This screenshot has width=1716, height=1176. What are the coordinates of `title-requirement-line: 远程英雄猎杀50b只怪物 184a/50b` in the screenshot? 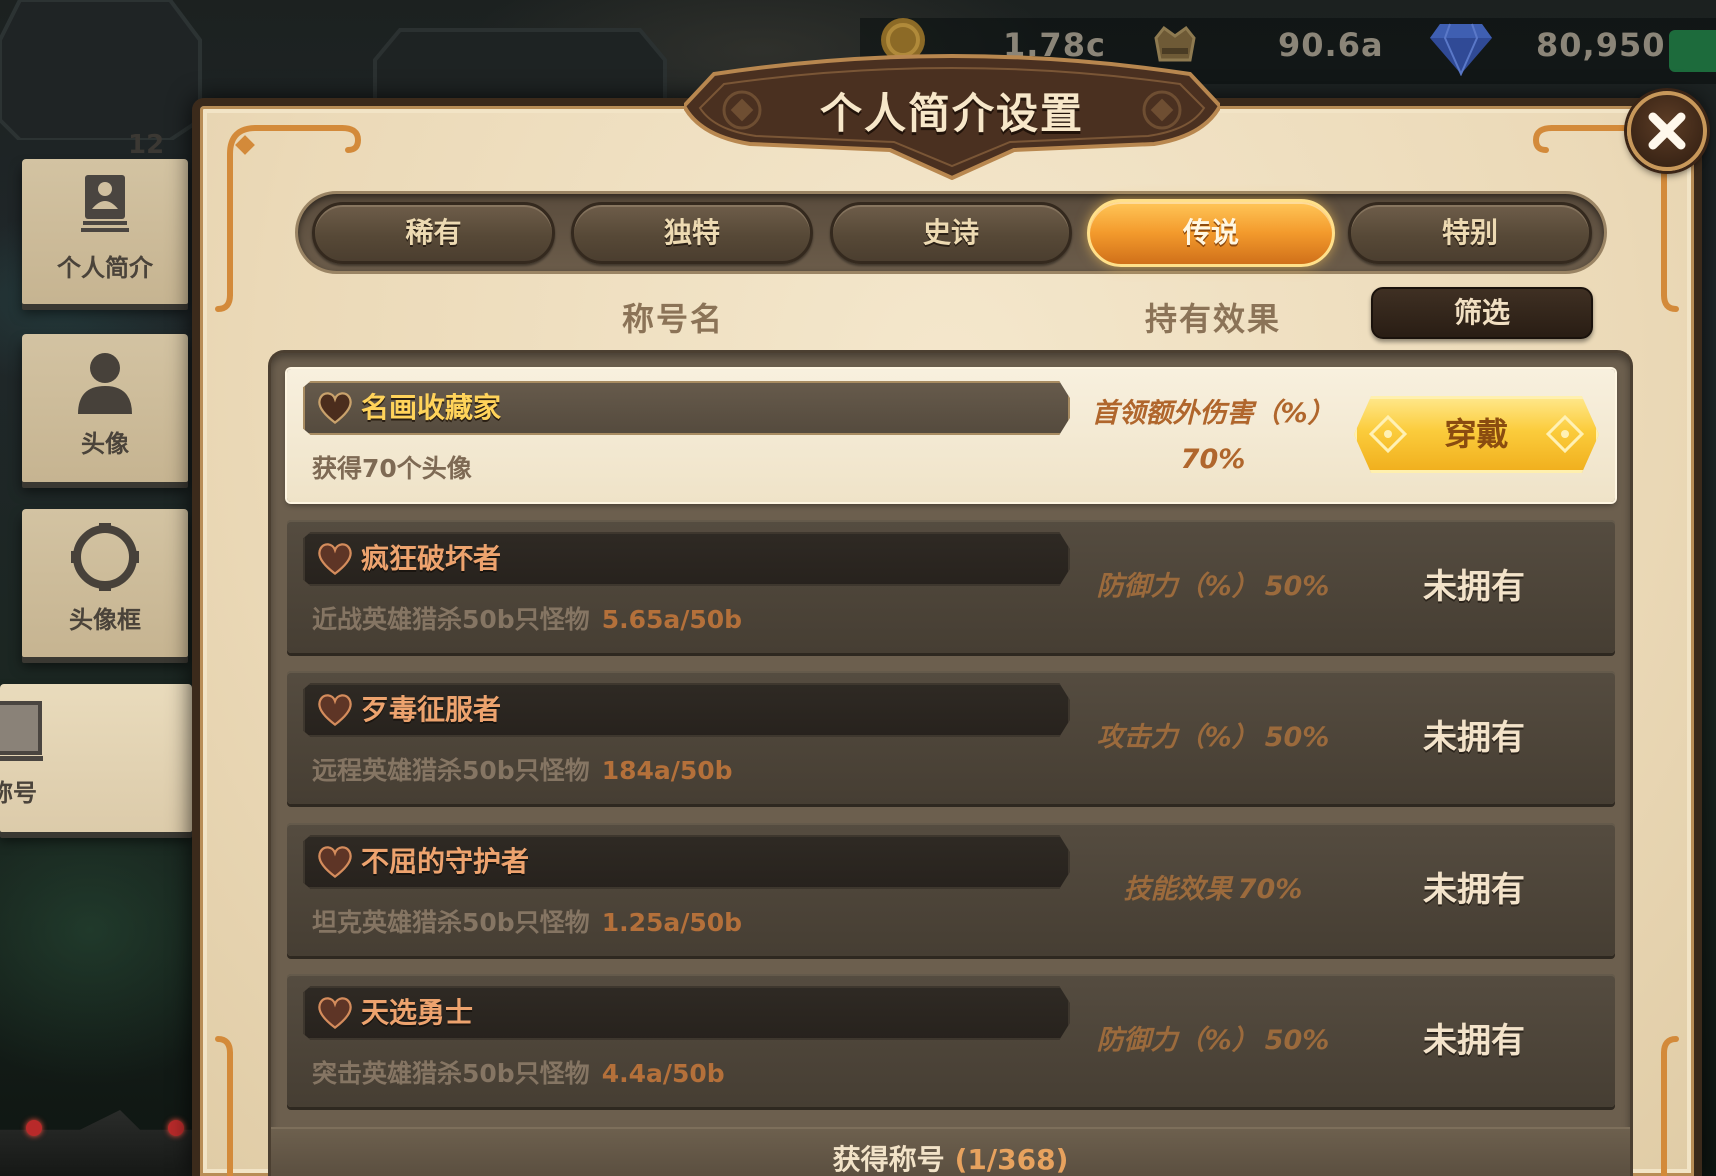 It's located at (522, 771).